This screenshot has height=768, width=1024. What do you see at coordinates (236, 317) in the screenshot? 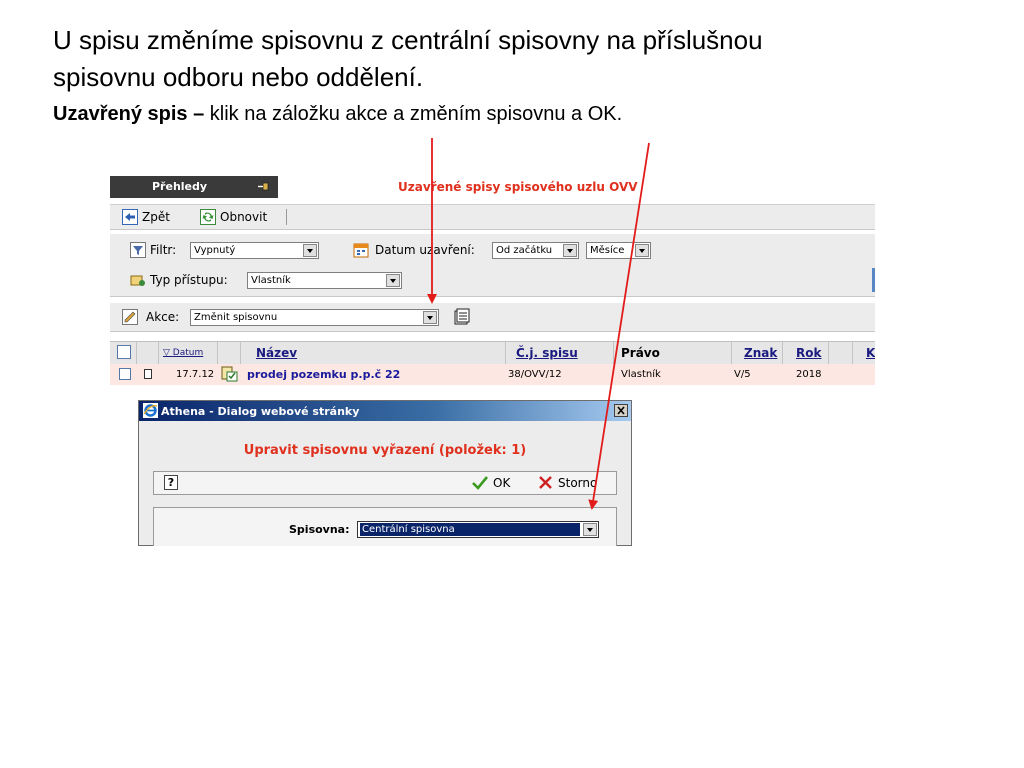
I see `action-value: Změnit spisovnu` at bounding box center [236, 317].